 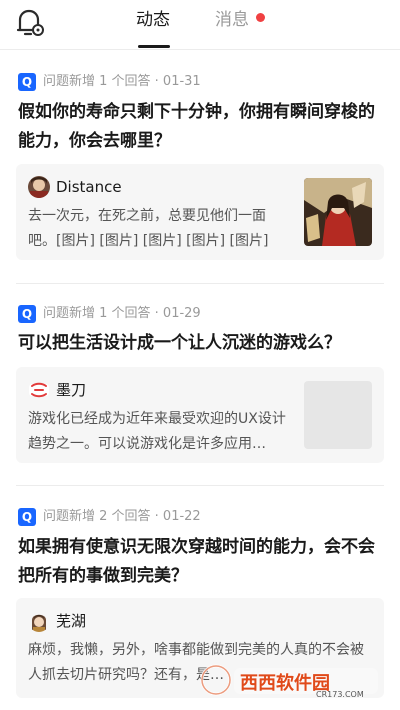 What do you see at coordinates (201, 562) in the screenshot?
I see `question-title: 如果拥有使意识无限次穿越时间的能力，会不会把所有的事做到完美？` at bounding box center [201, 562].